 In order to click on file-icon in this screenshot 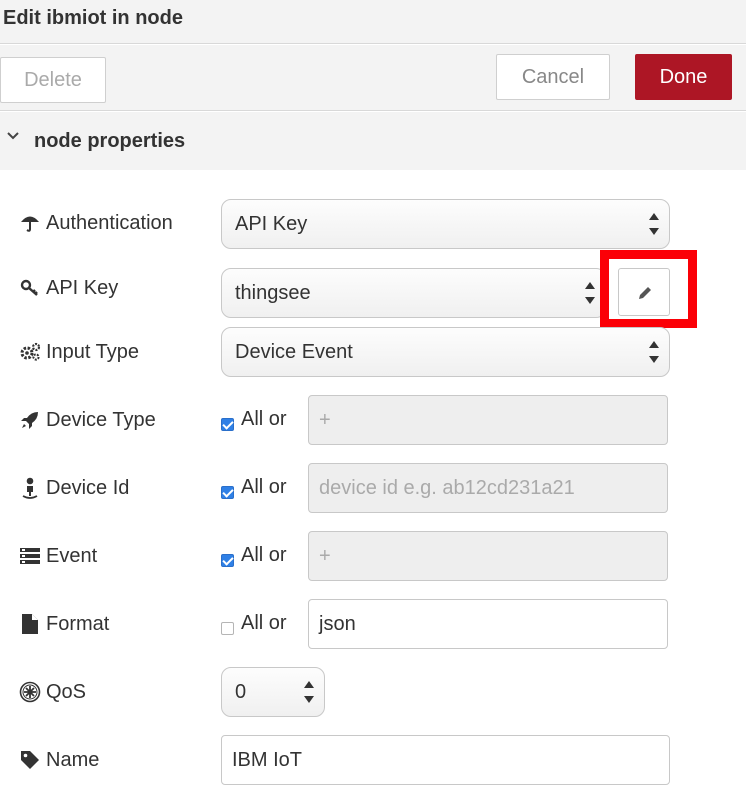, I will do `click(30, 624)`.